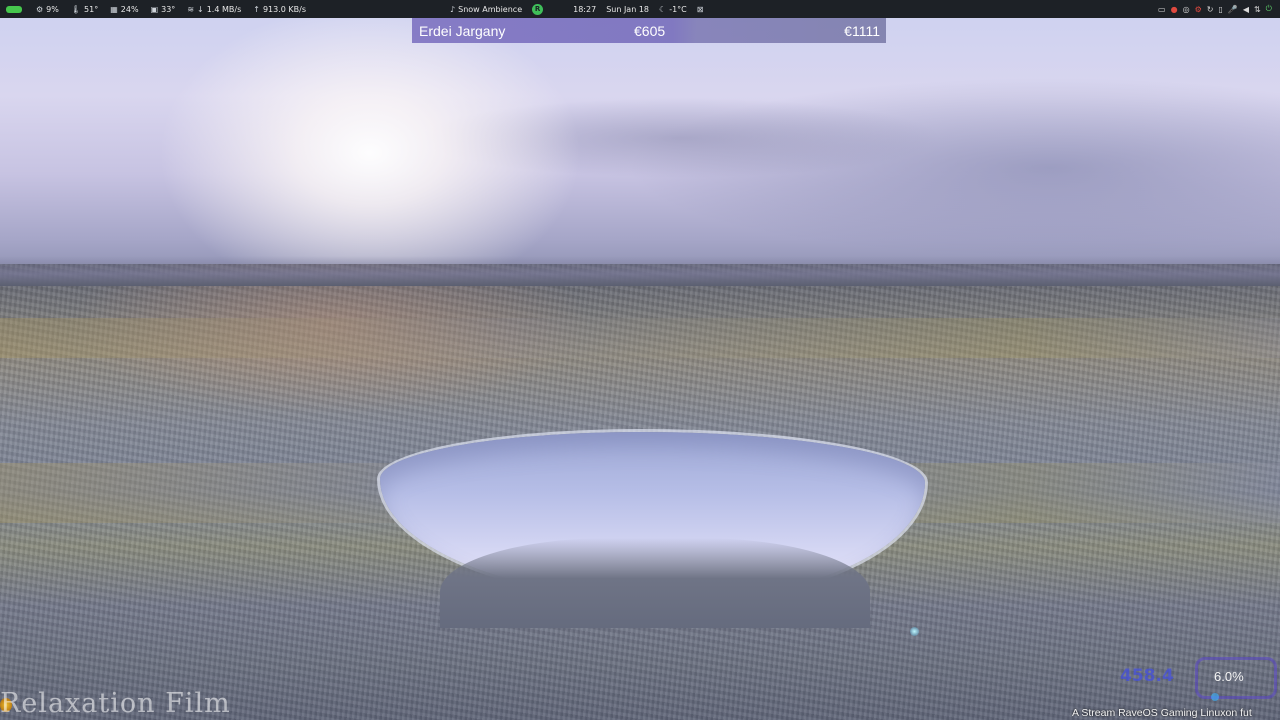 Image resolution: width=1280 pixels, height=720 pixels. Describe the element at coordinates (453, 9) in the screenshot. I see `music-note-icon: ♪` at that location.